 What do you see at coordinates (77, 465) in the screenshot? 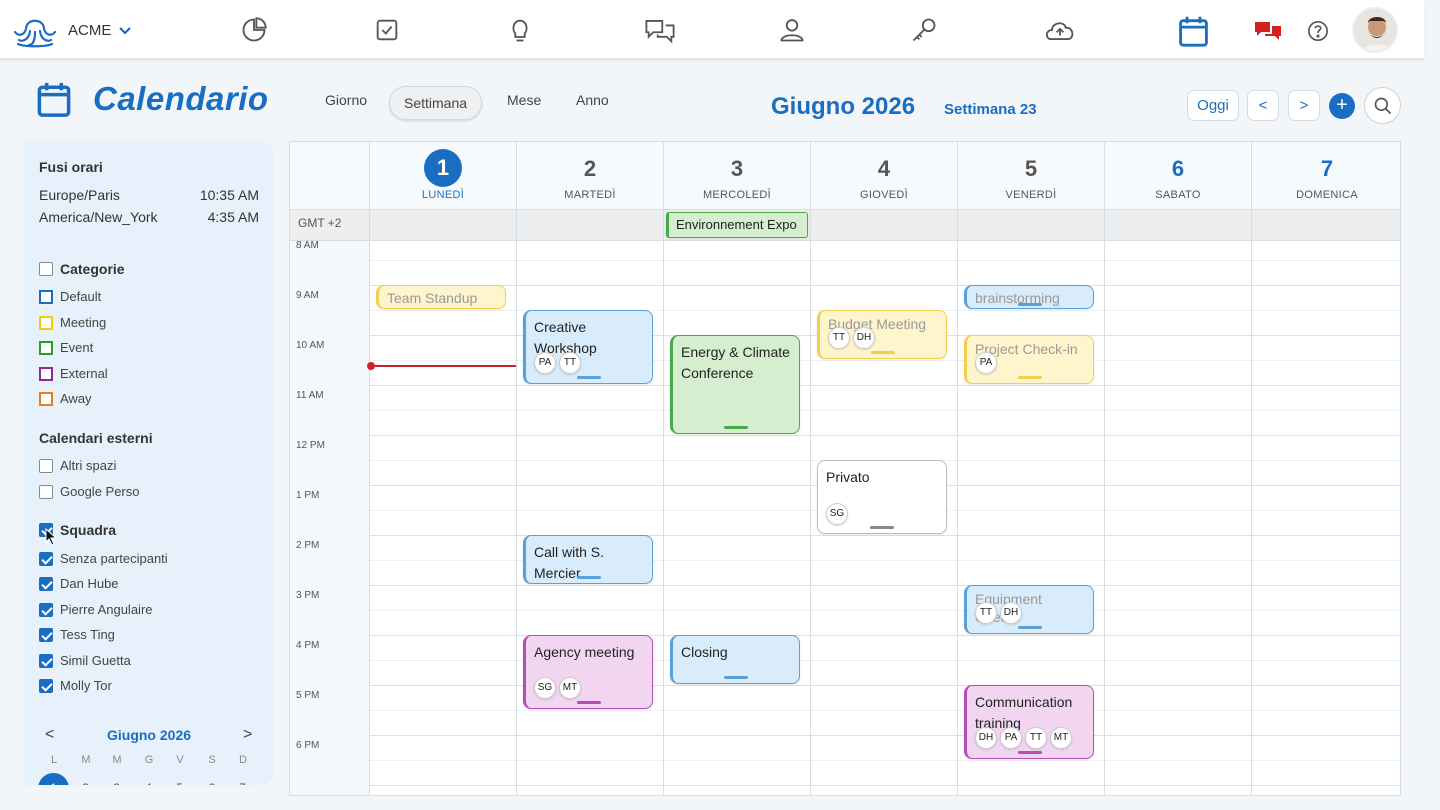
I see `external-calendar-item: Altri spazi` at bounding box center [77, 465].